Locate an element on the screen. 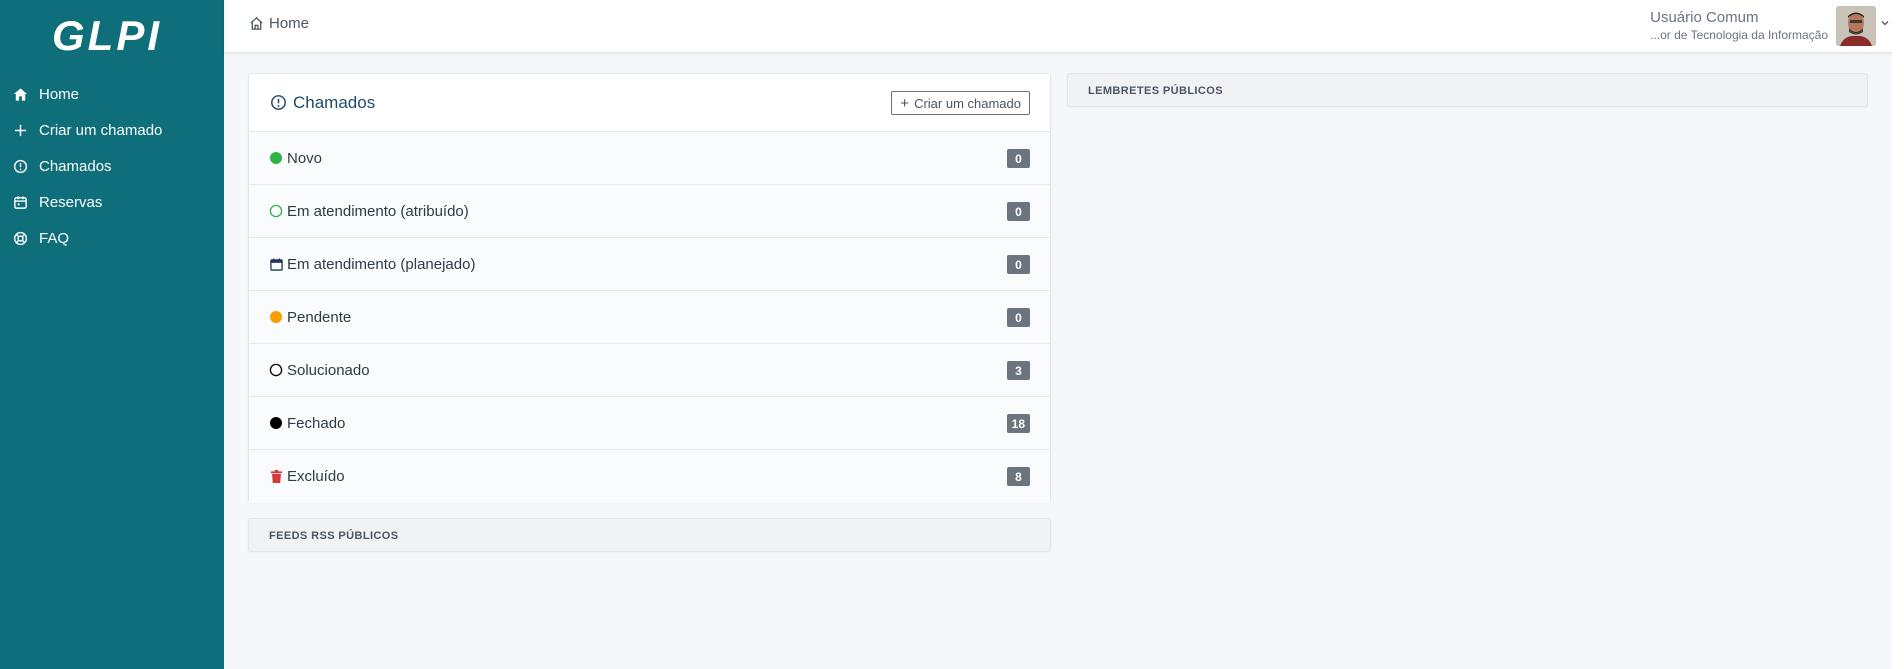  status-count-badge: 3 is located at coordinates (1018, 370).